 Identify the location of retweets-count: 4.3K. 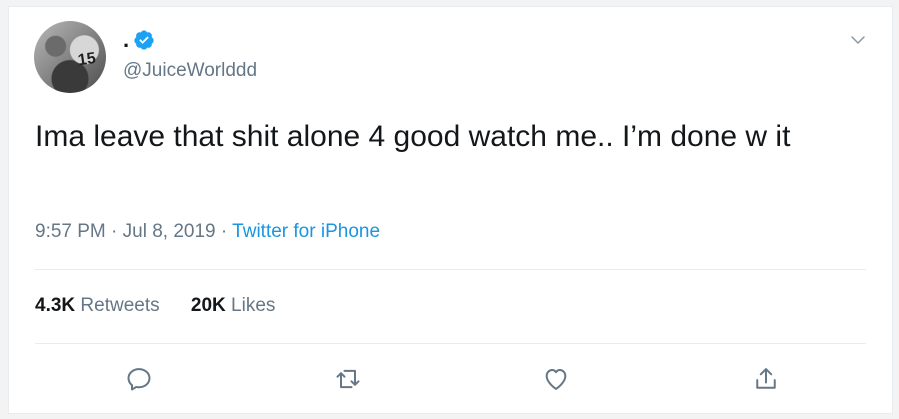
(55, 305).